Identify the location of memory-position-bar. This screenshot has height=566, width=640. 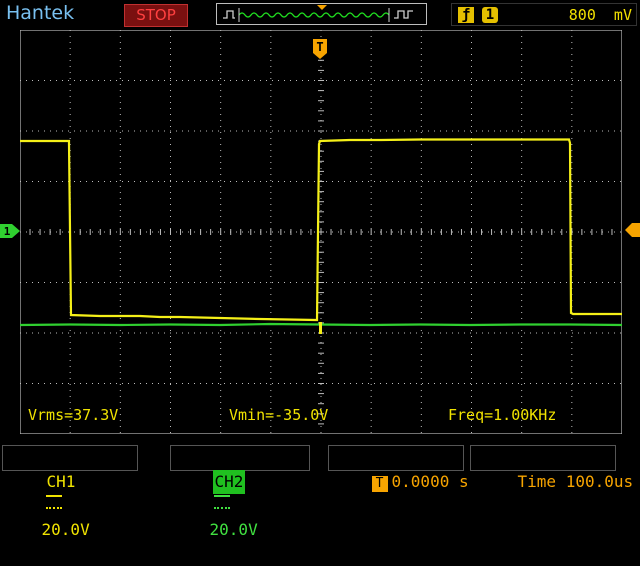
(321, 14).